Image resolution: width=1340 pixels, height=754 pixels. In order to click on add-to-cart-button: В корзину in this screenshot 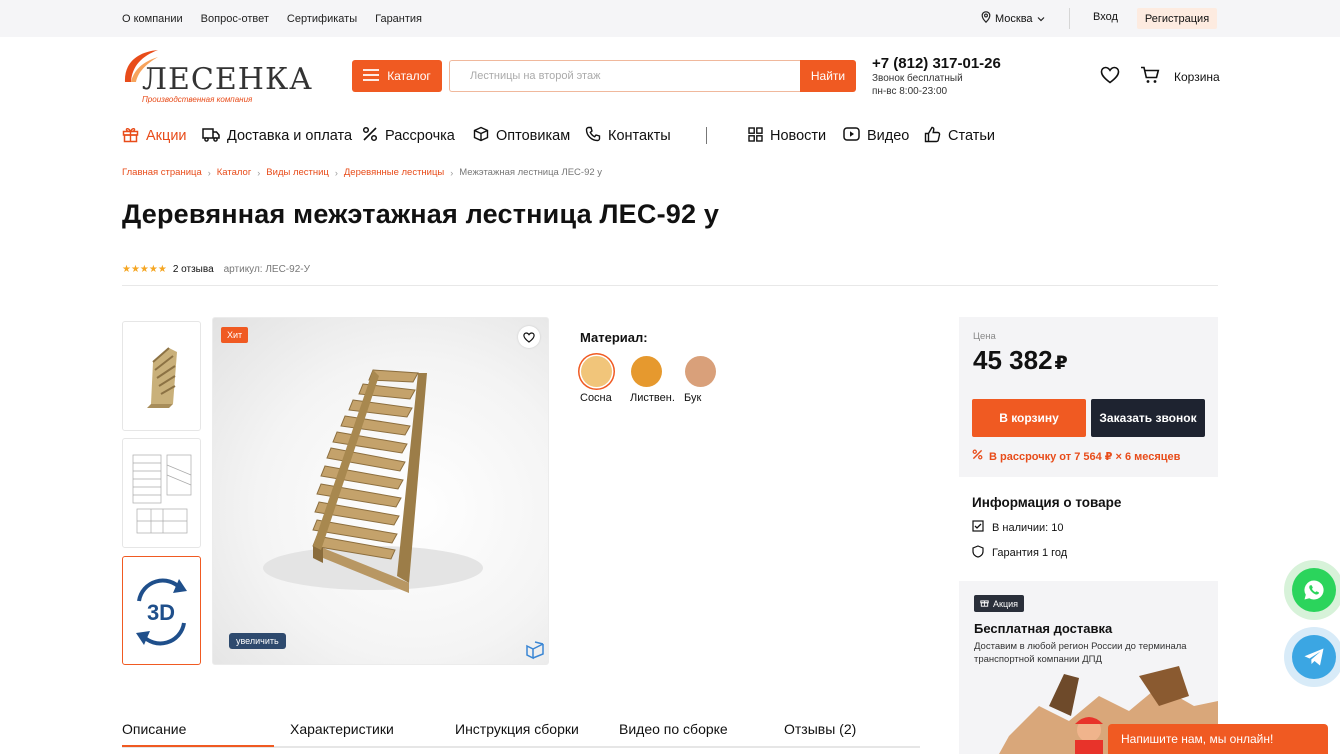, I will do `click(1029, 418)`.